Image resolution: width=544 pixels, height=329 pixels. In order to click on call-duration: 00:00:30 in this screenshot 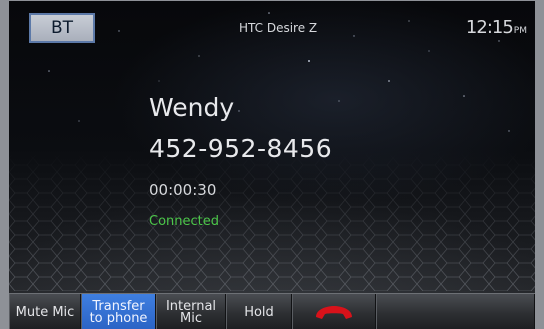, I will do `click(183, 190)`.